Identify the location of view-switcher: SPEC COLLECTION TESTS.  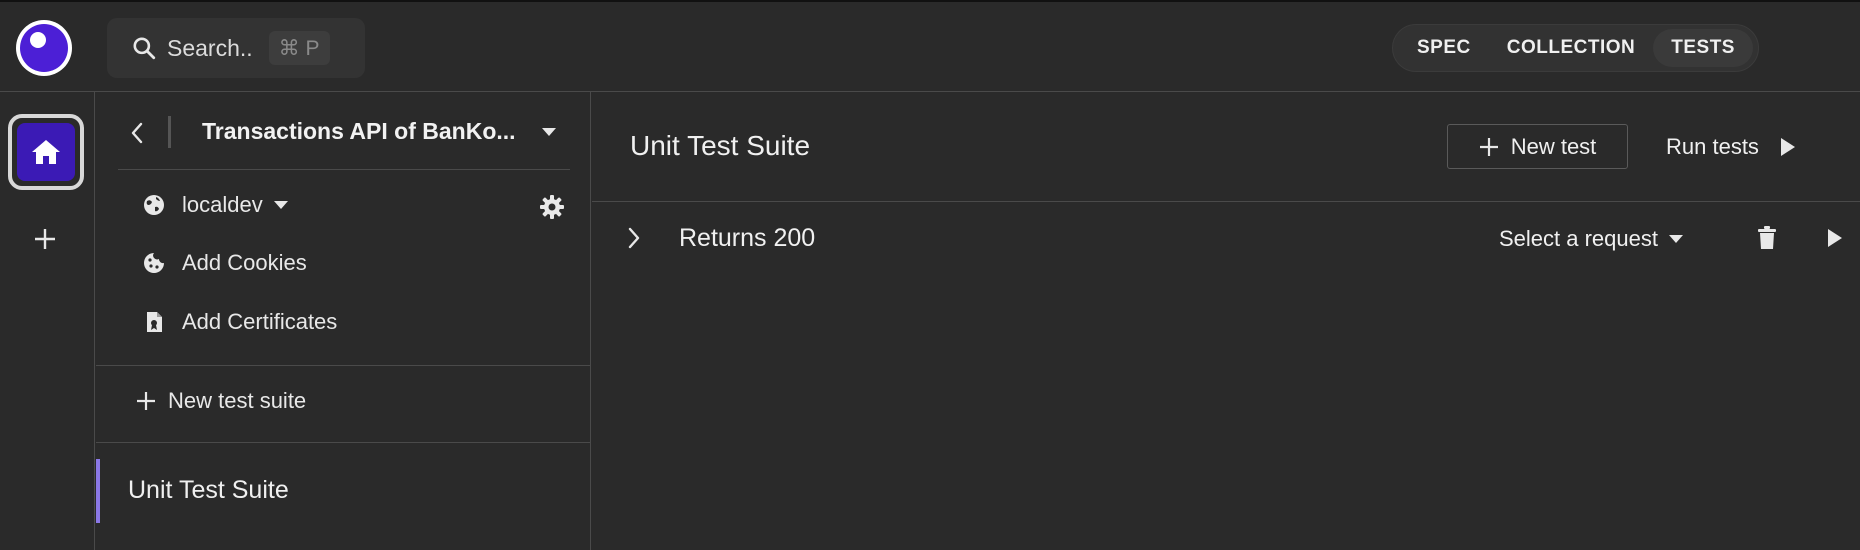
(1575, 48).